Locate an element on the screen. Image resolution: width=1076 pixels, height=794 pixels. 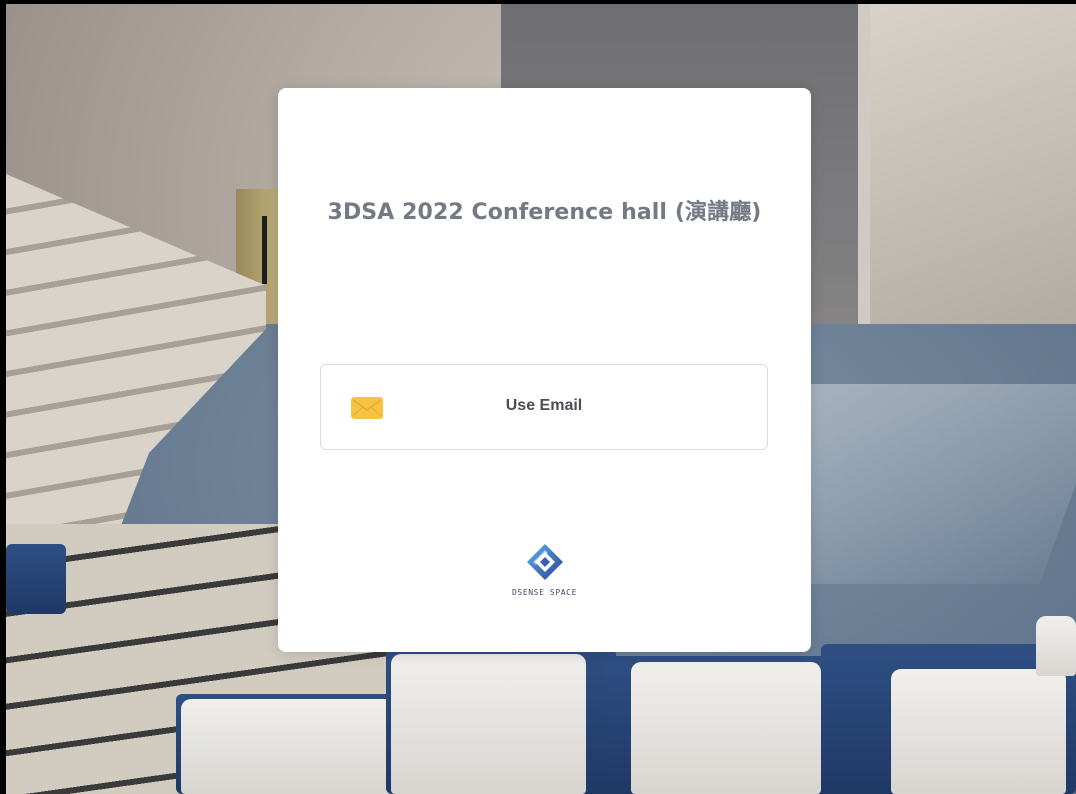
brand-block: DSENSE SPACE is located at coordinates (544, 569).